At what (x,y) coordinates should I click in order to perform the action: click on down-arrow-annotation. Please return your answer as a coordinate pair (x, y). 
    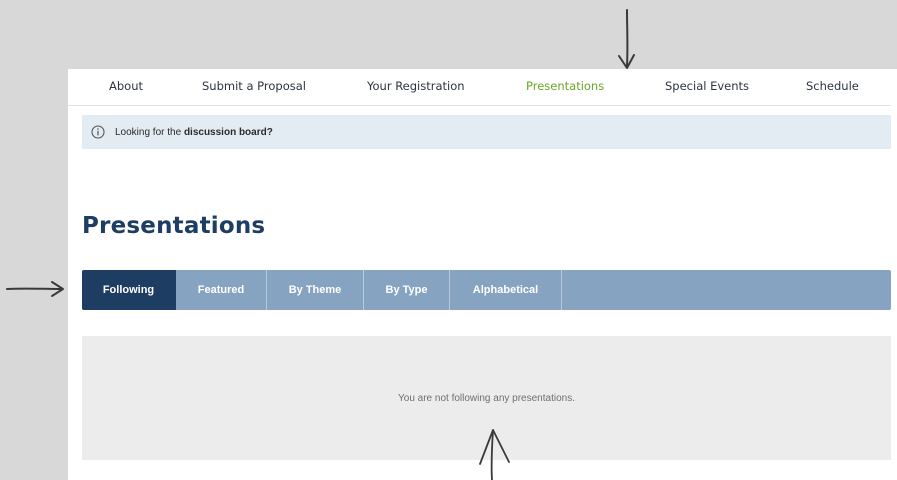
    Looking at the image, I should click on (626, 39).